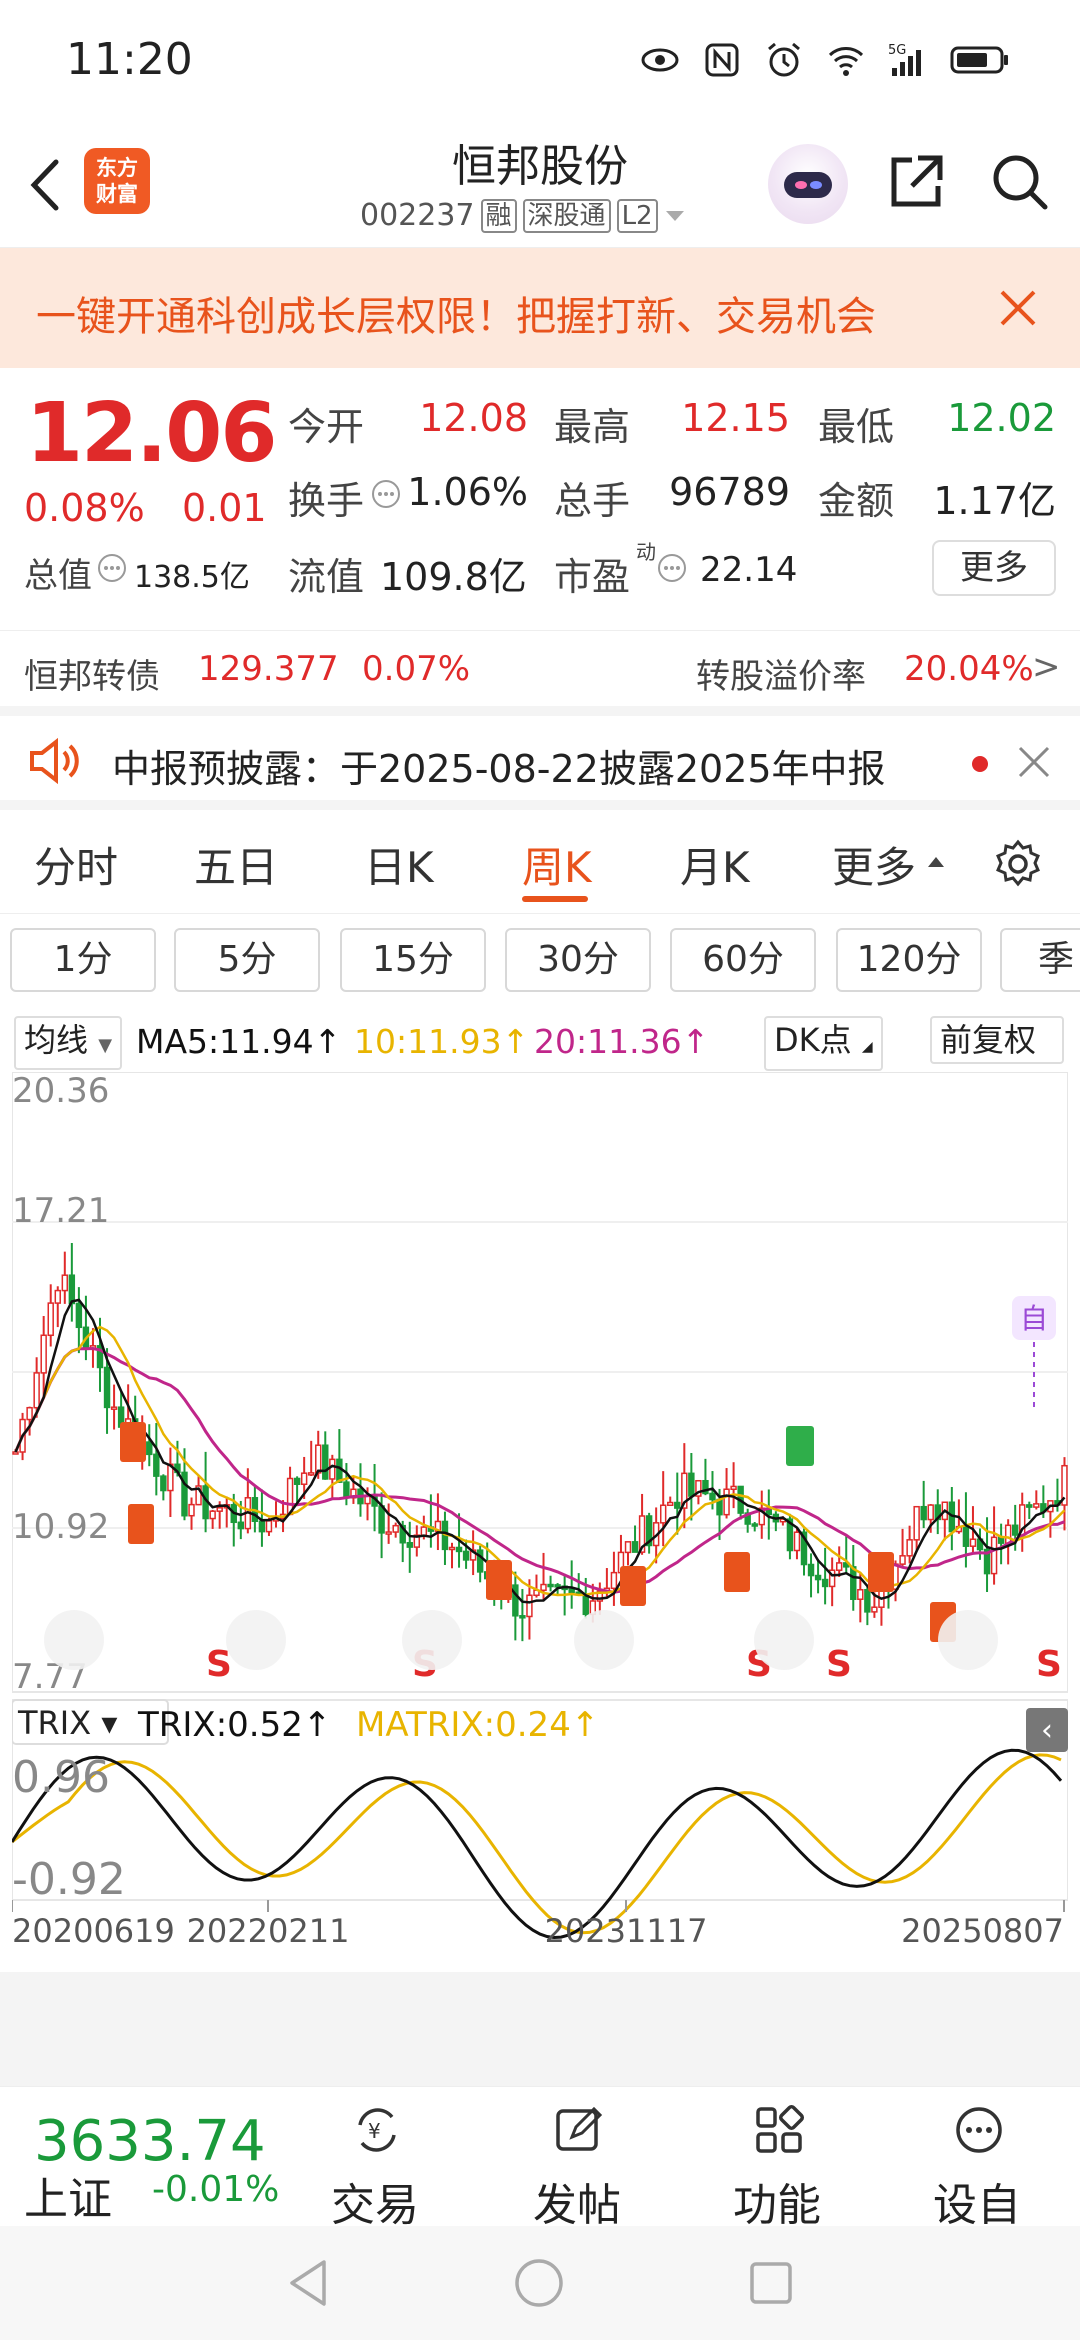  I want to click on notice-text: 中报预披露：于2025-08-22披露2025年中报, so click(499, 769).